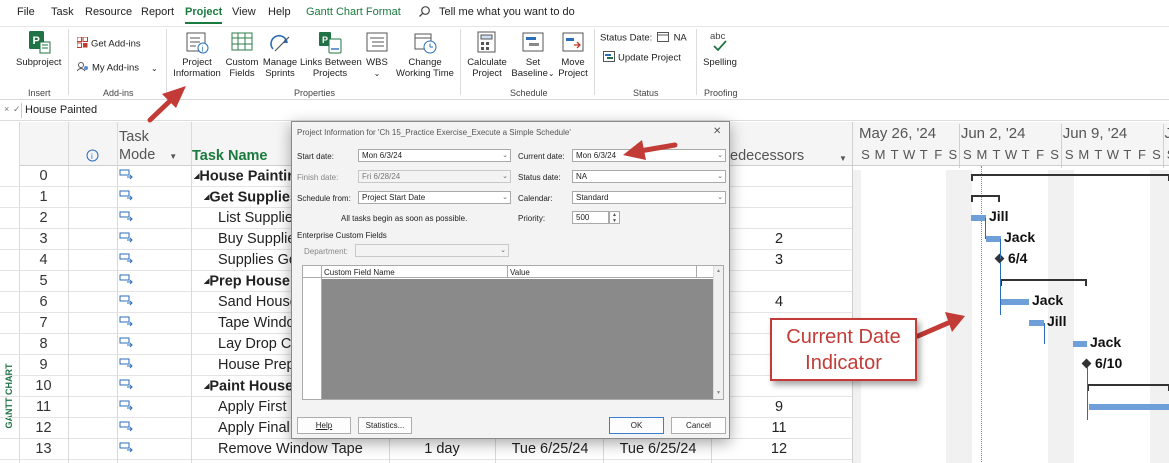 This screenshot has width=1169, height=463. Describe the element at coordinates (377, 54) in the screenshot. I see `wbs-button: WBS ⌄` at that location.